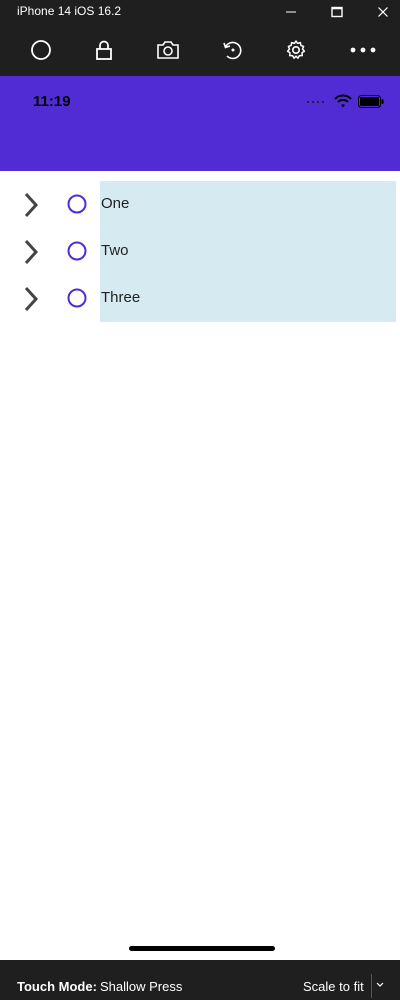  I want to click on settings-button, so click(296, 50).